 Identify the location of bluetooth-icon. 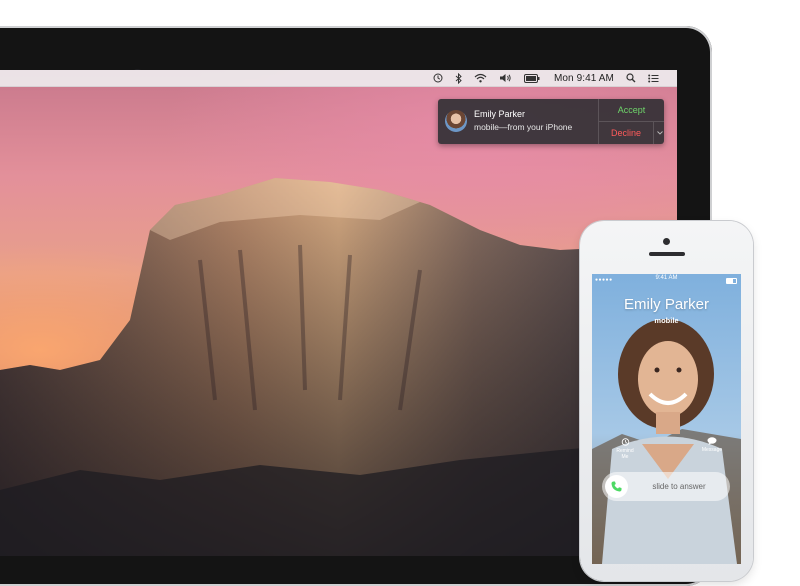
(458, 78).